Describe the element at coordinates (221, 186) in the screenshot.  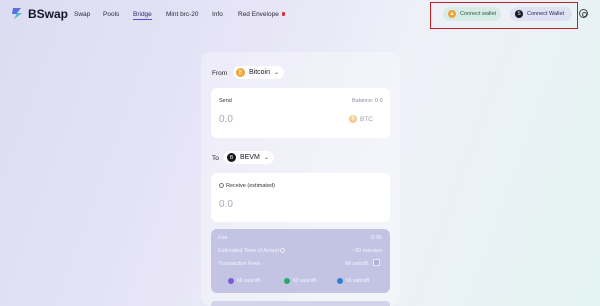
I see `info-icon` at that location.